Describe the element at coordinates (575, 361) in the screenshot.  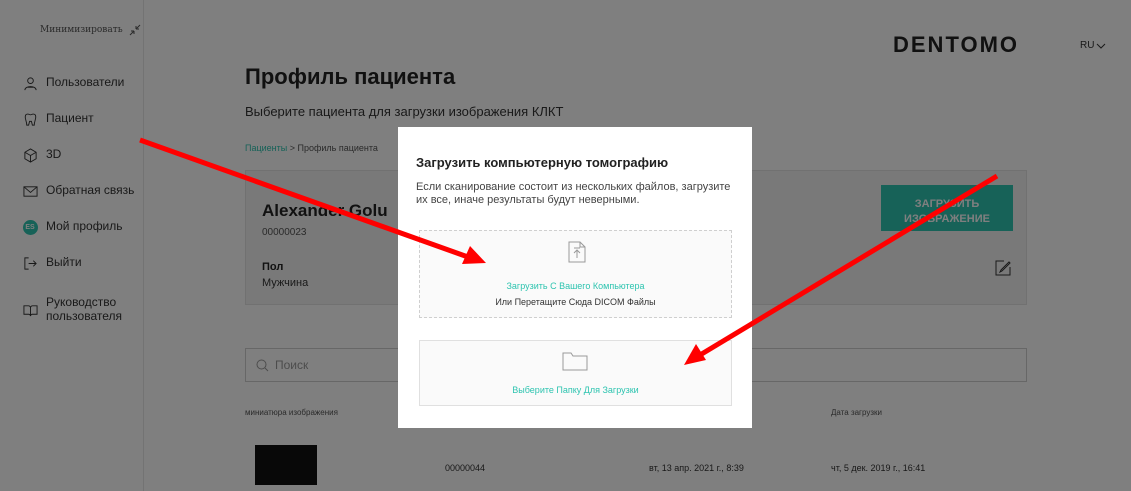
I see `folder-icon` at that location.